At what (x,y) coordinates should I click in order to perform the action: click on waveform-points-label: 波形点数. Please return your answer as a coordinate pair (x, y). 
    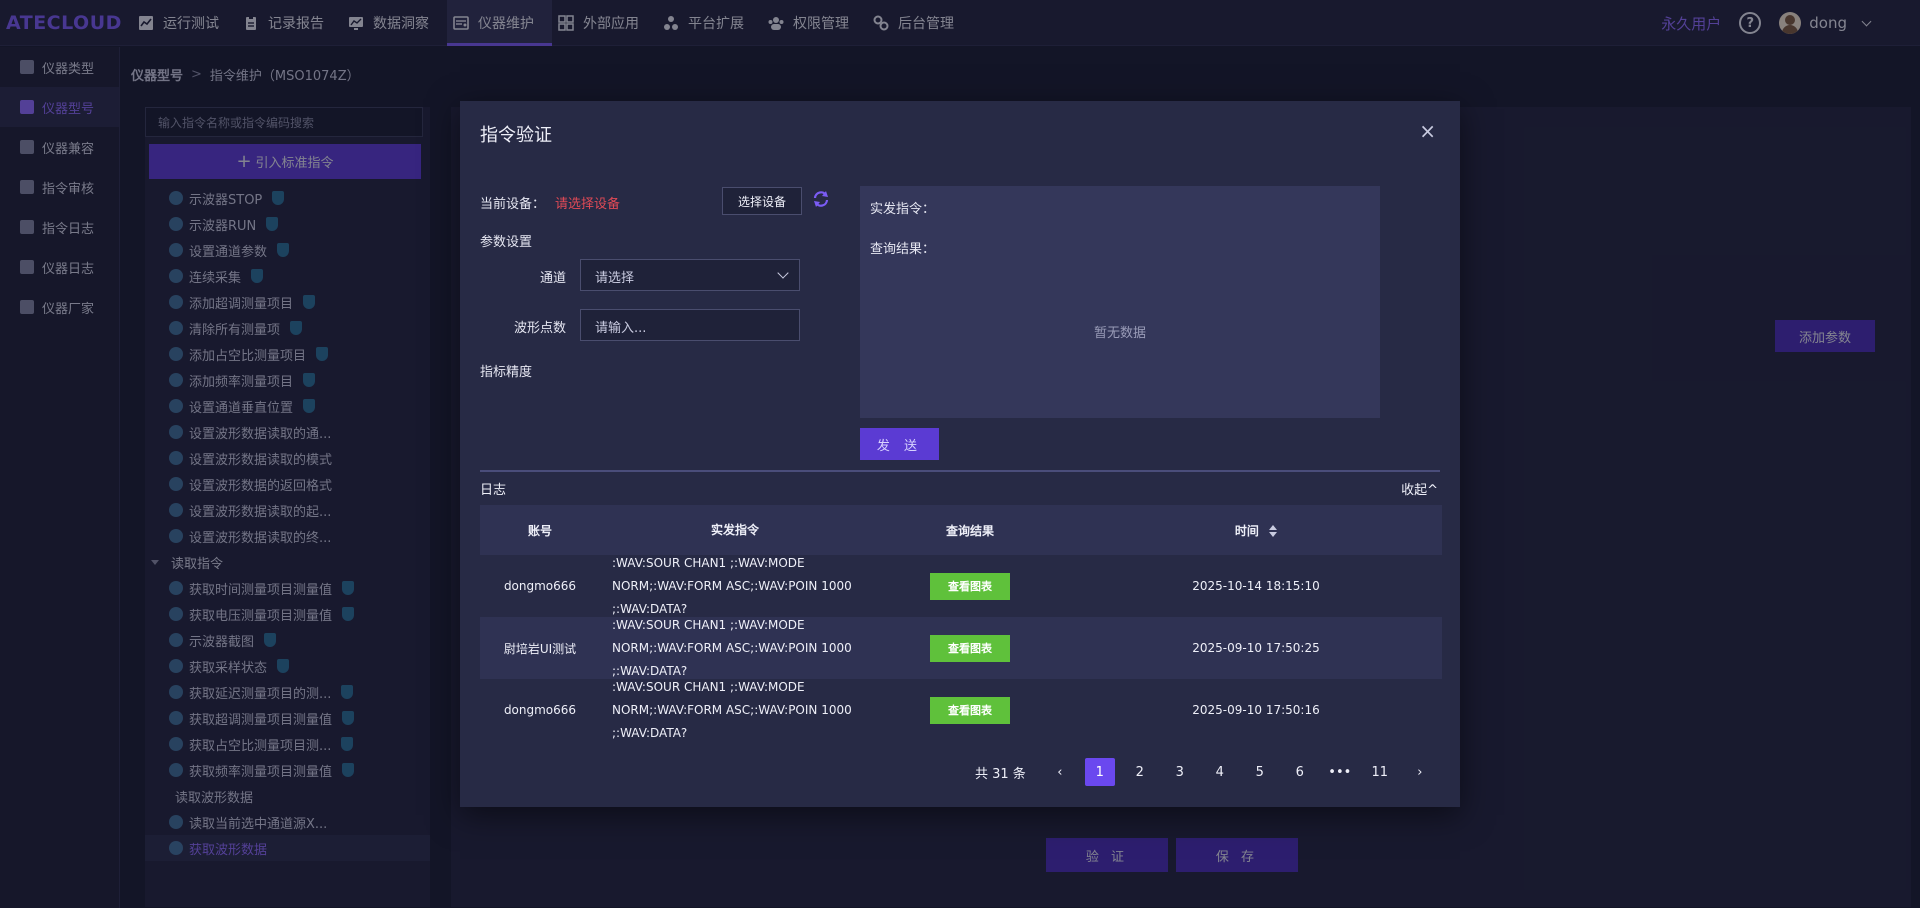
    Looking at the image, I should click on (540, 328).